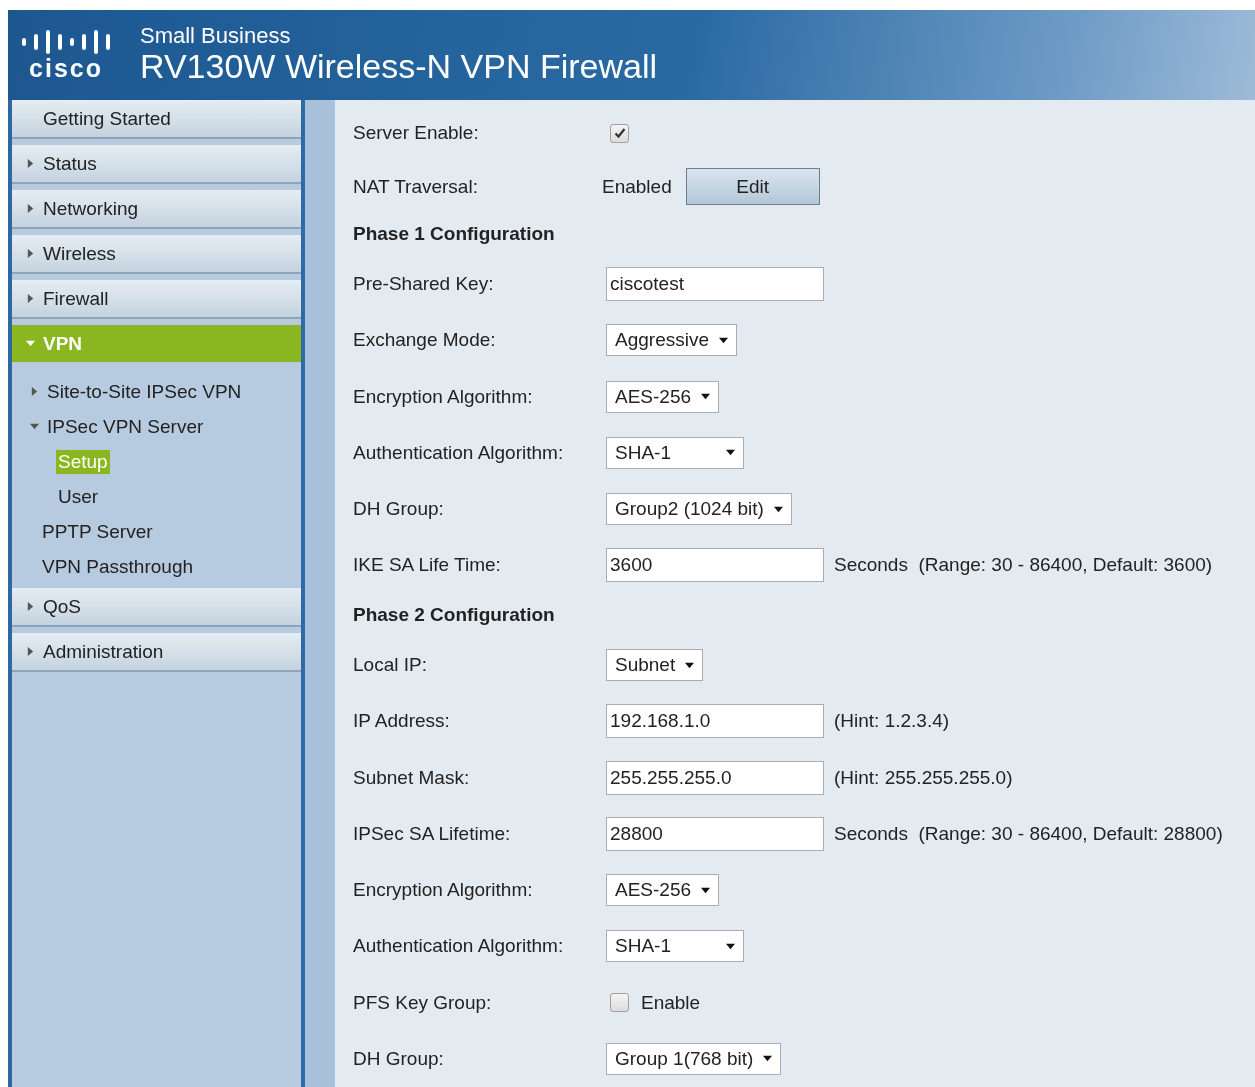  What do you see at coordinates (390, 665) in the screenshot?
I see `field-label: Local IP:` at bounding box center [390, 665].